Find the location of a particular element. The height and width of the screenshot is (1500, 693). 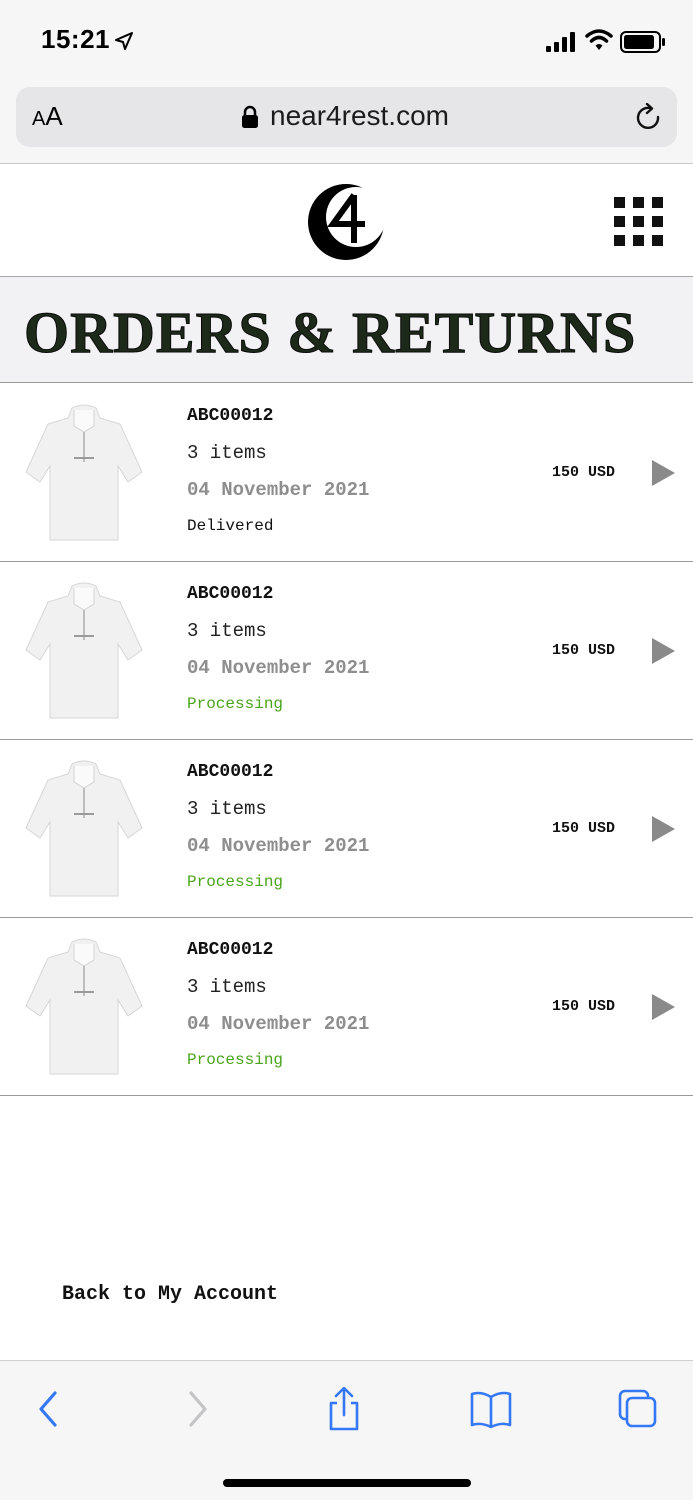

text-size-button: AA is located at coordinates (47, 116).